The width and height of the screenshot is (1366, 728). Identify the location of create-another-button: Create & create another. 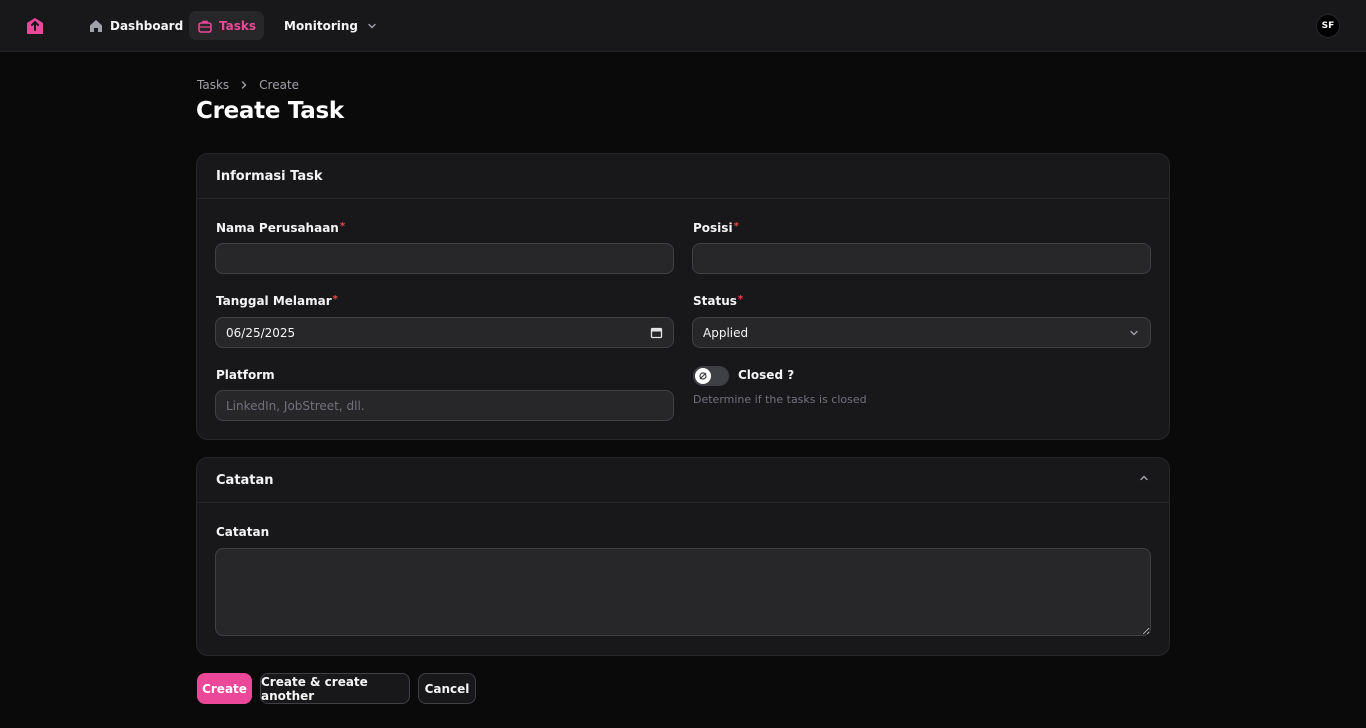
(335, 688).